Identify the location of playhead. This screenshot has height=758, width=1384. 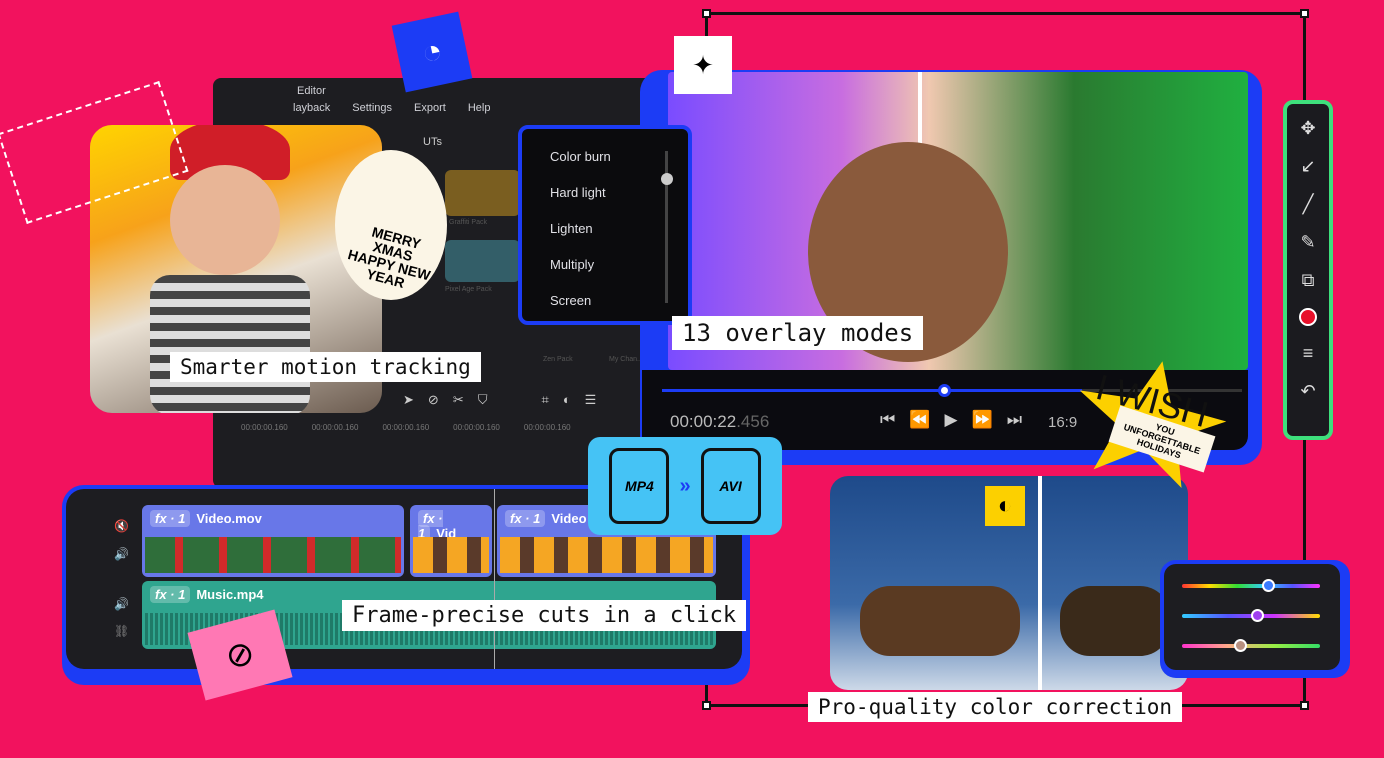
(494, 579).